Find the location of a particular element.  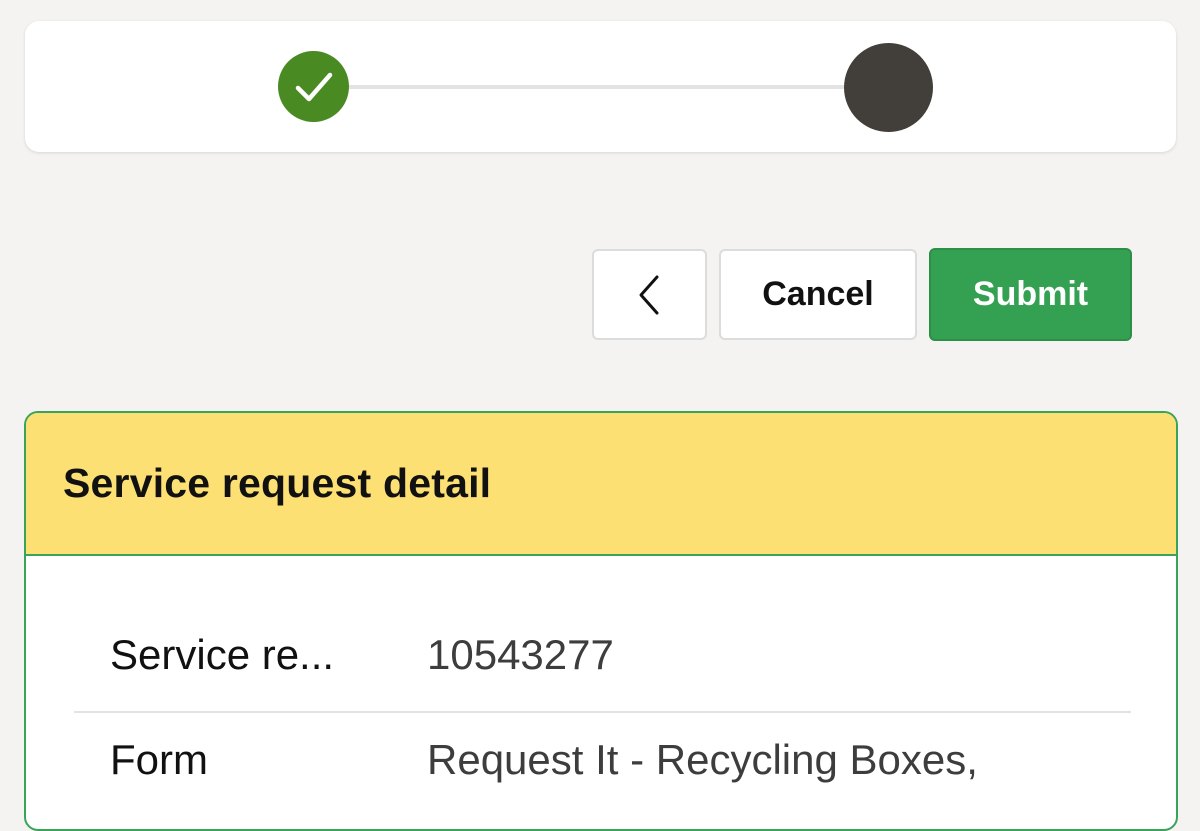

chevron-left-icon is located at coordinates (648, 294).